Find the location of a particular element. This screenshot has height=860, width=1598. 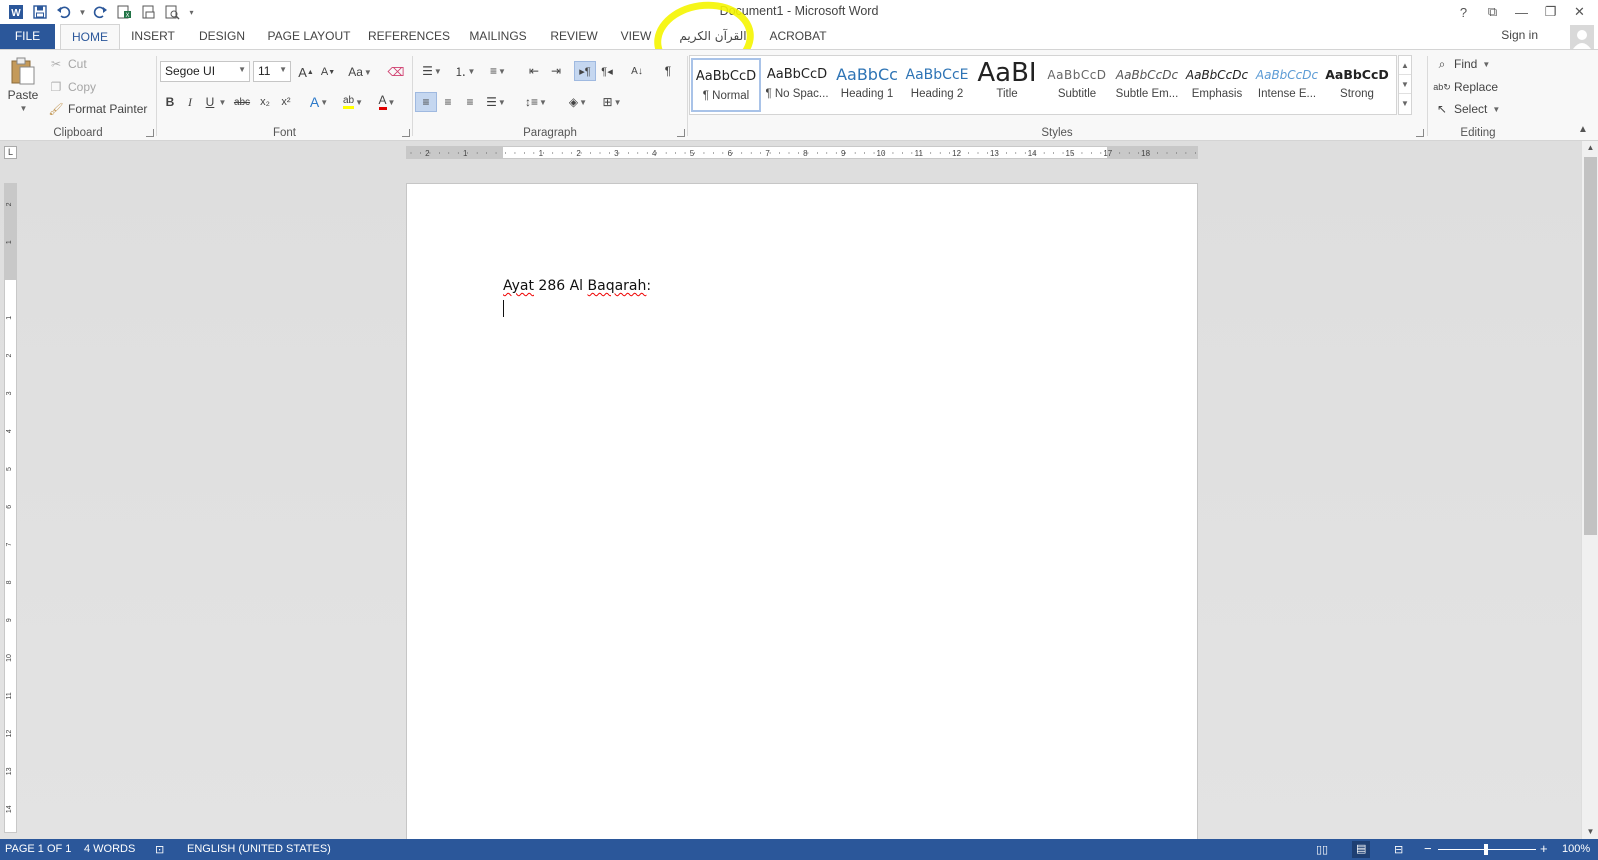

tab-selector-button: L is located at coordinates (10, 152).